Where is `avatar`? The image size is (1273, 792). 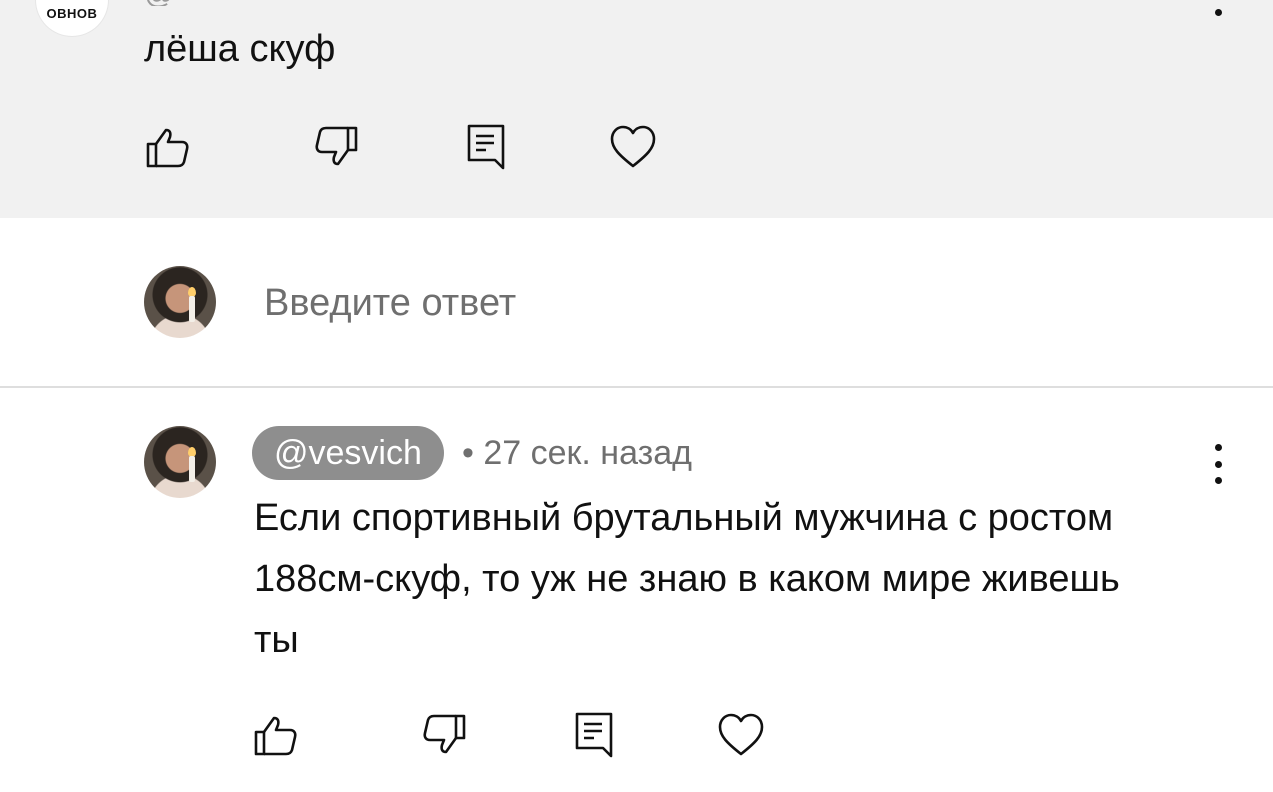 avatar is located at coordinates (180, 462).